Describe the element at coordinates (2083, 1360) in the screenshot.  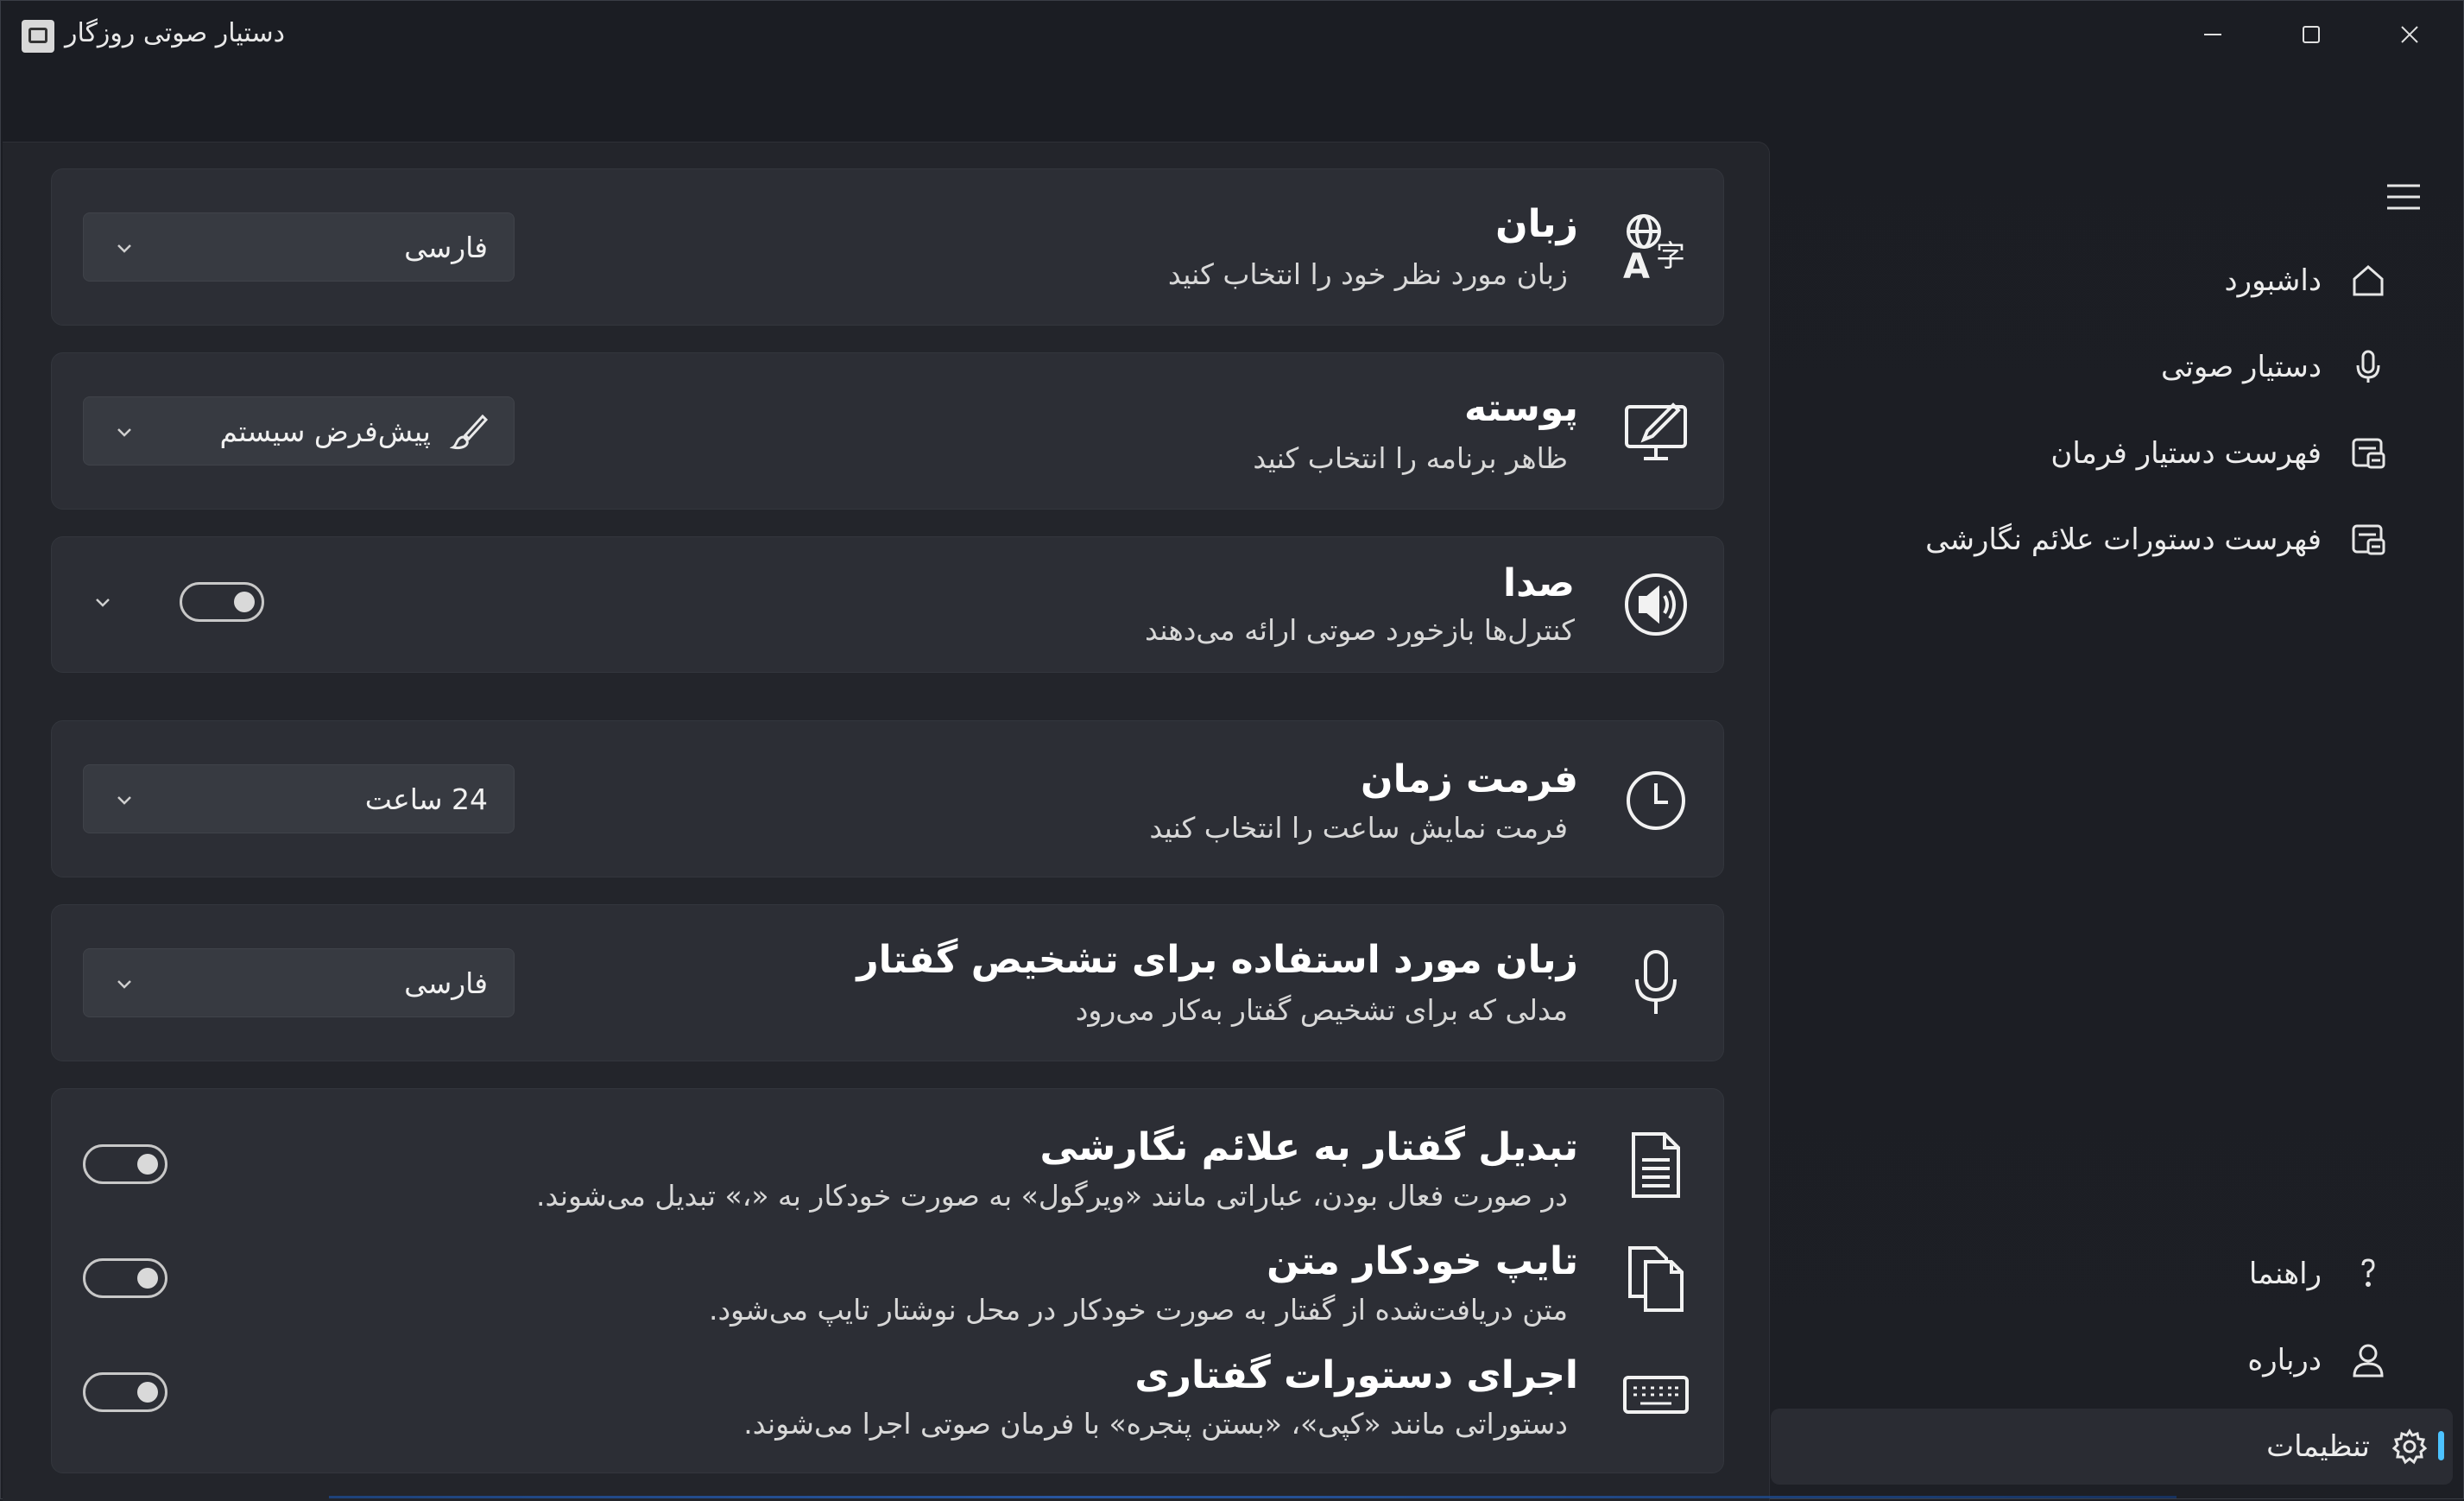
I see `nav-item-about: درباره` at that location.